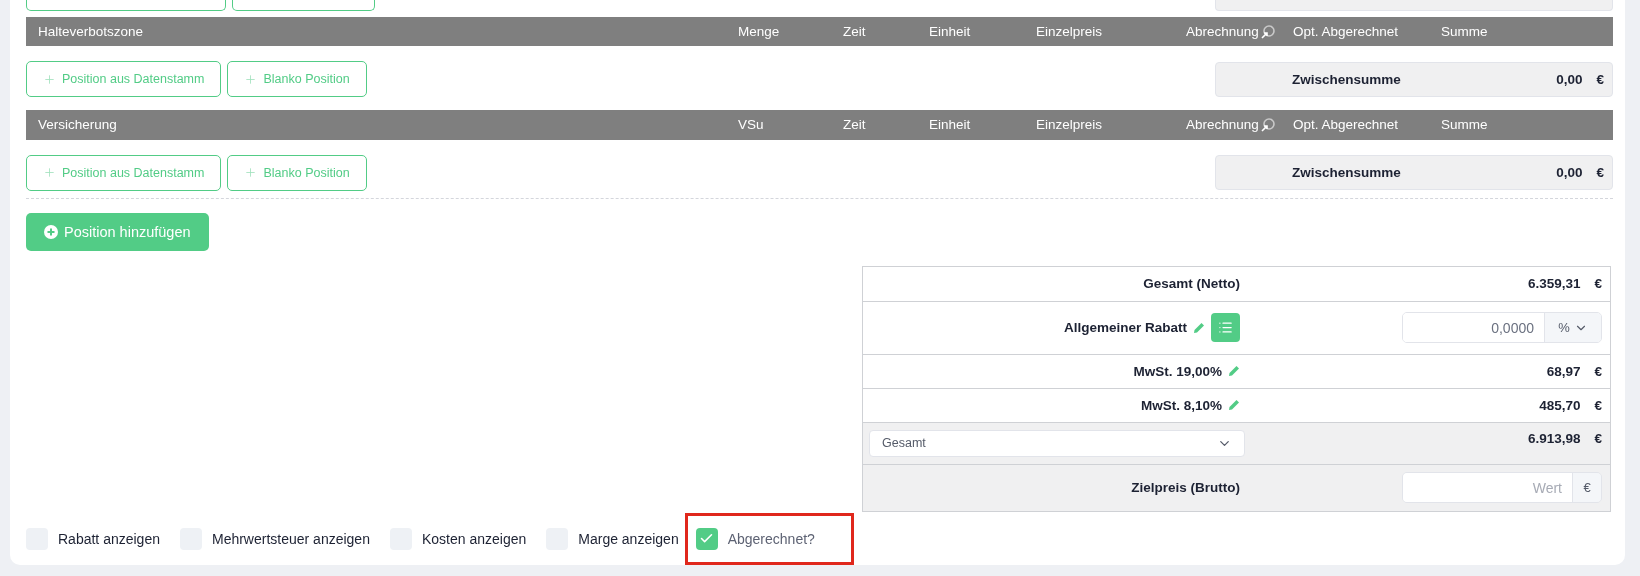 The width and height of the screenshot is (1640, 576). I want to click on total-type-select: Gesamt, so click(1057, 443).